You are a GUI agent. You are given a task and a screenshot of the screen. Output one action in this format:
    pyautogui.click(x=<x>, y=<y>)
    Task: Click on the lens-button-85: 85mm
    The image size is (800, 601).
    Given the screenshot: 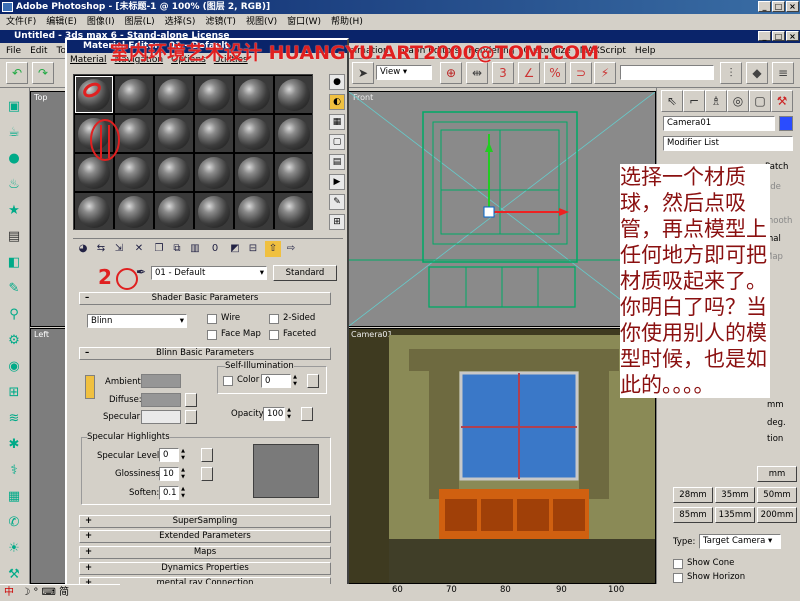 What is the action you would take?
    pyautogui.click(x=693, y=515)
    